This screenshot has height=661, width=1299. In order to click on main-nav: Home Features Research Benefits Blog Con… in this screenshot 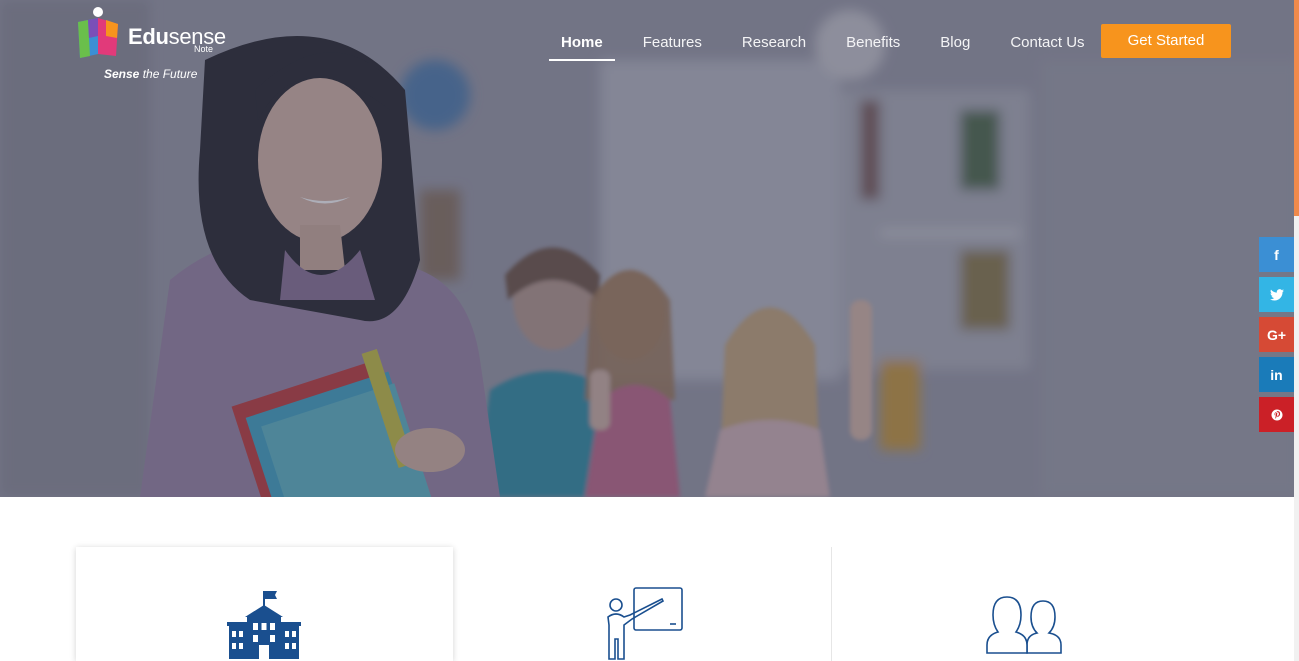, I will do `click(831, 42)`.